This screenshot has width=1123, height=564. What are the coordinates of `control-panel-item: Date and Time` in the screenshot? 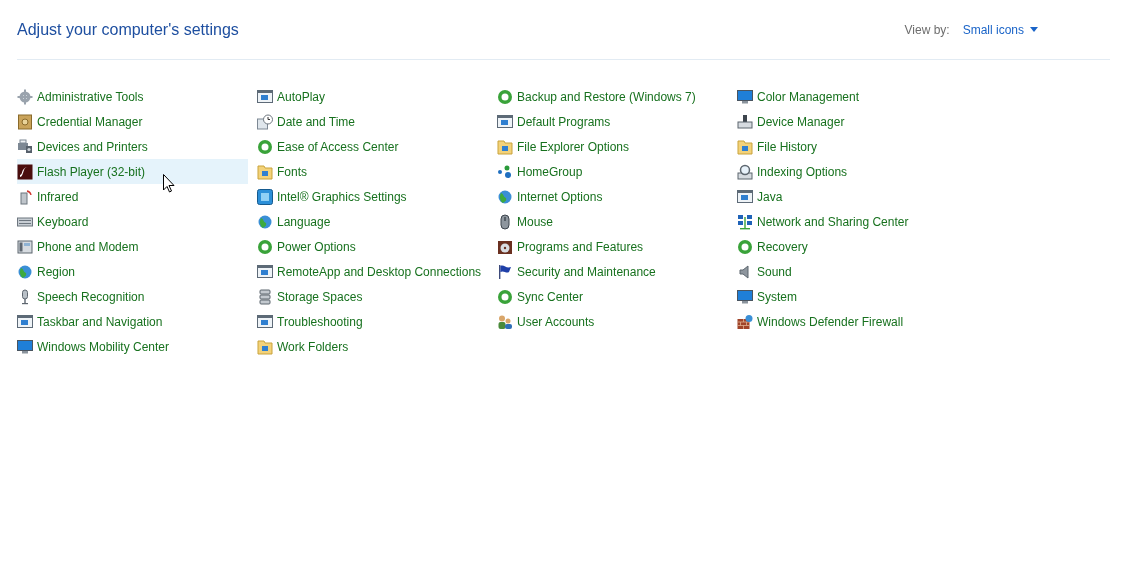 It's located at (372, 121).